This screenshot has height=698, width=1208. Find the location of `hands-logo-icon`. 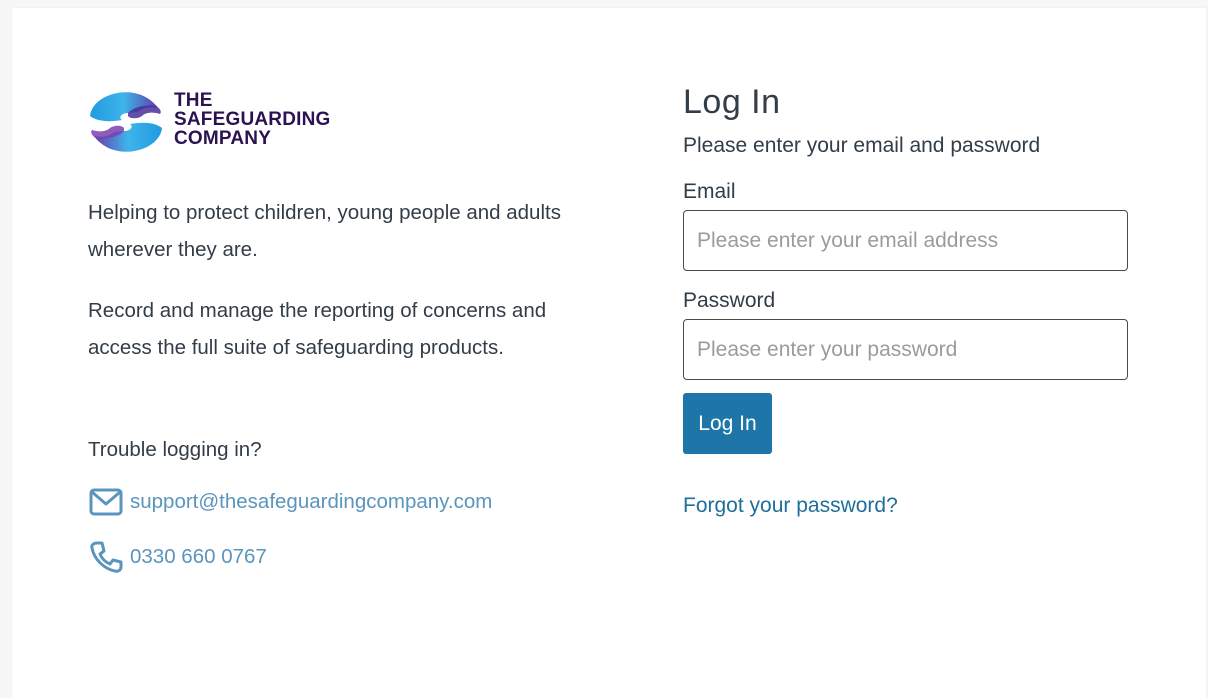

hands-logo-icon is located at coordinates (126, 122).